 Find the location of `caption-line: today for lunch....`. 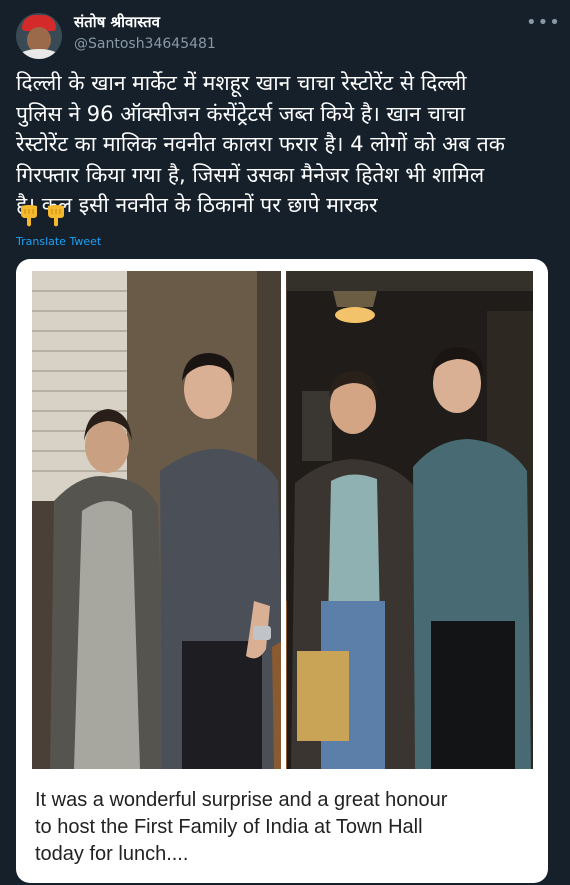

caption-line: today for lunch.... is located at coordinates (112, 854).